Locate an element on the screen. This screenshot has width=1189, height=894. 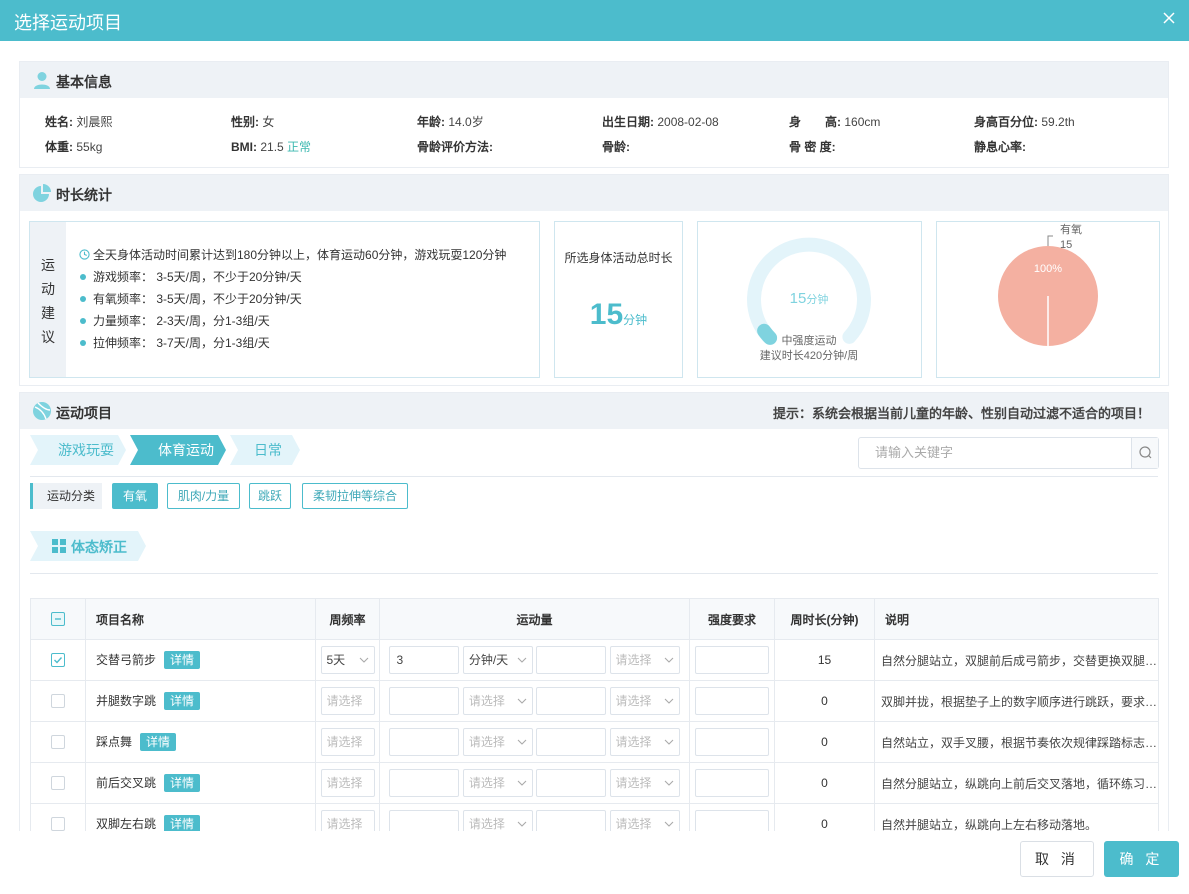
table-header-row: 项目名称 周频率 运动量 强度要求 周时长(分钟) 说明 is located at coordinates (594, 619).